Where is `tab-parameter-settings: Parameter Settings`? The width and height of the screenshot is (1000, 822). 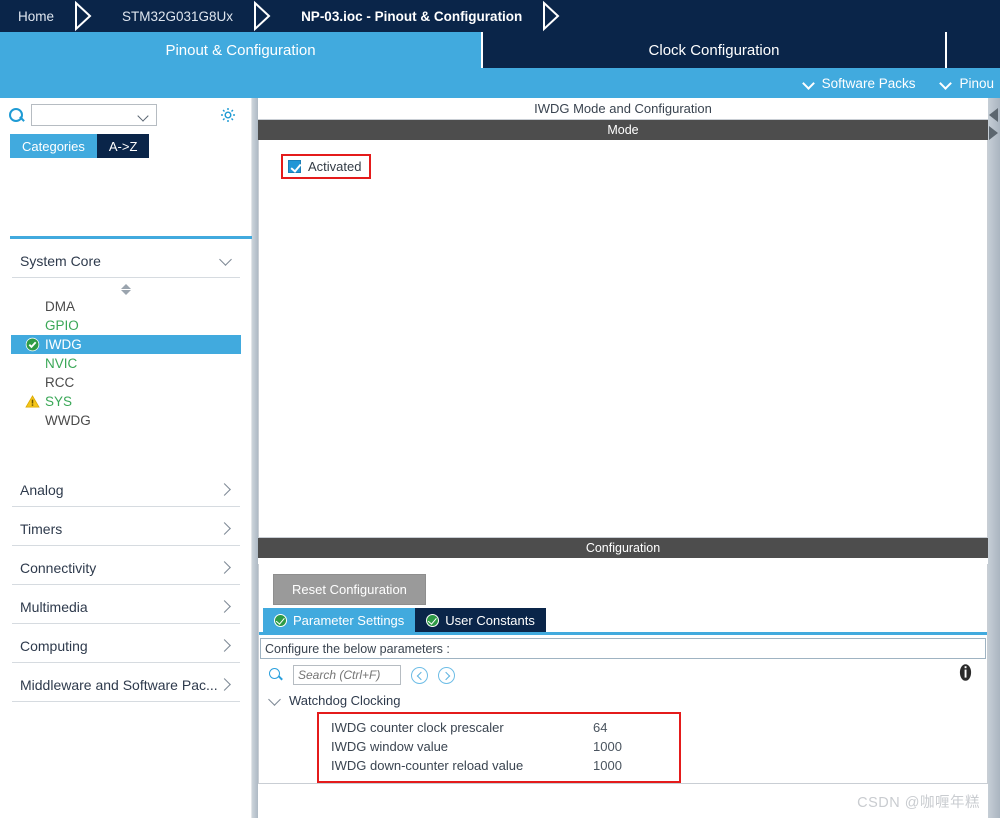 tab-parameter-settings: Parameter Settings is located at coordinates (339, 620).